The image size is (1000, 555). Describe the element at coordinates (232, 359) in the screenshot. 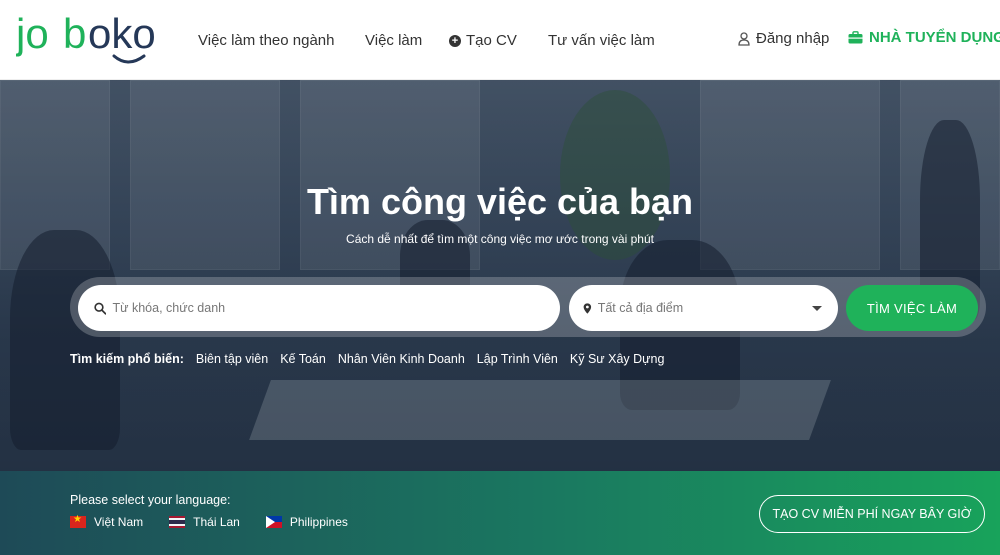

I see `popular-tag: Biên tập viên` at that location.